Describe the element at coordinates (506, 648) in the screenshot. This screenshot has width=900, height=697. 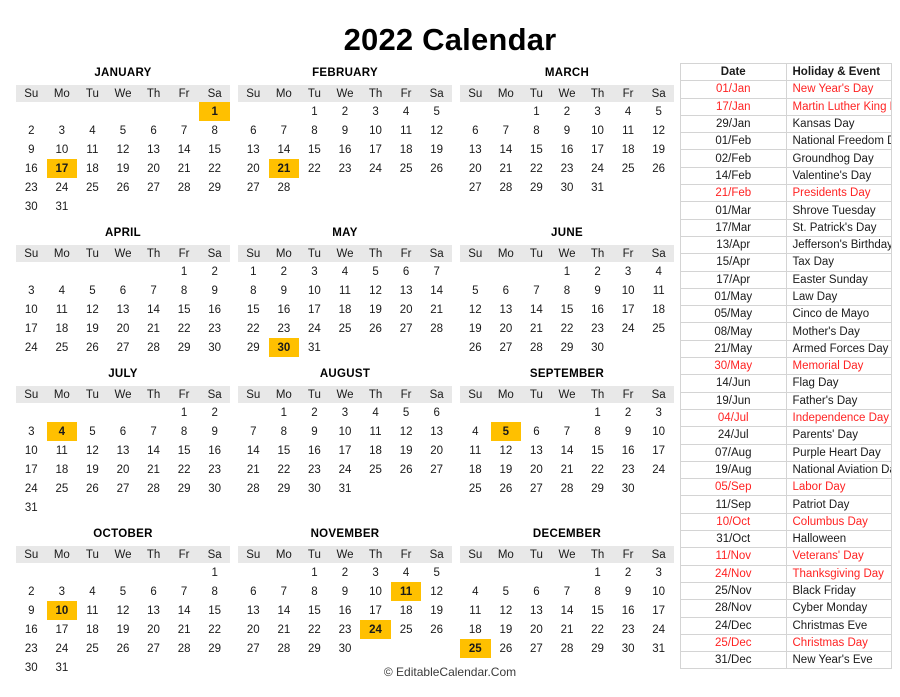
I see `day-cell: 26` at that location.